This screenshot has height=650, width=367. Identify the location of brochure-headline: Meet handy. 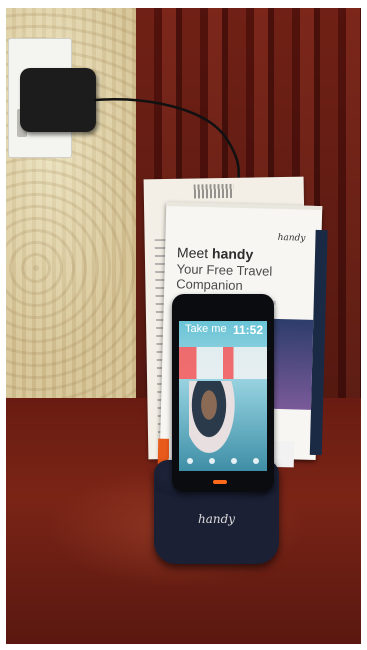
(215, 253).